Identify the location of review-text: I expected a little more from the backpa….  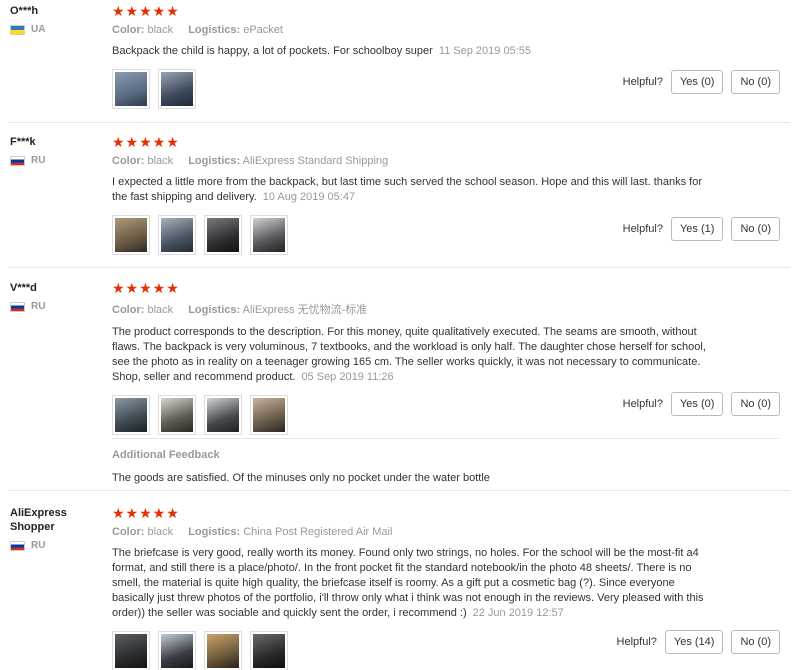
(412, 190).